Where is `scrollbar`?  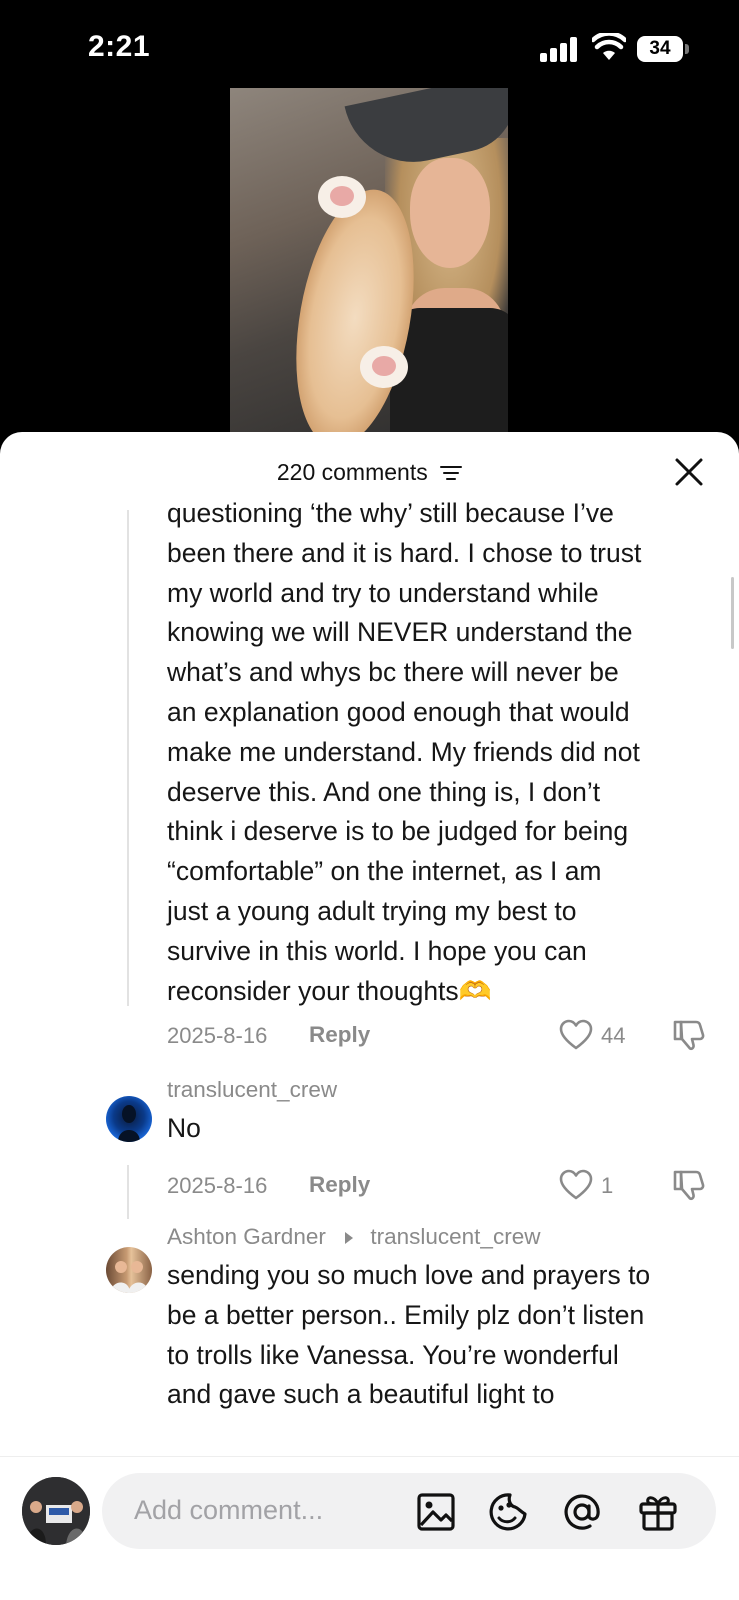
scrollbar is located at coordinates (732, 613).